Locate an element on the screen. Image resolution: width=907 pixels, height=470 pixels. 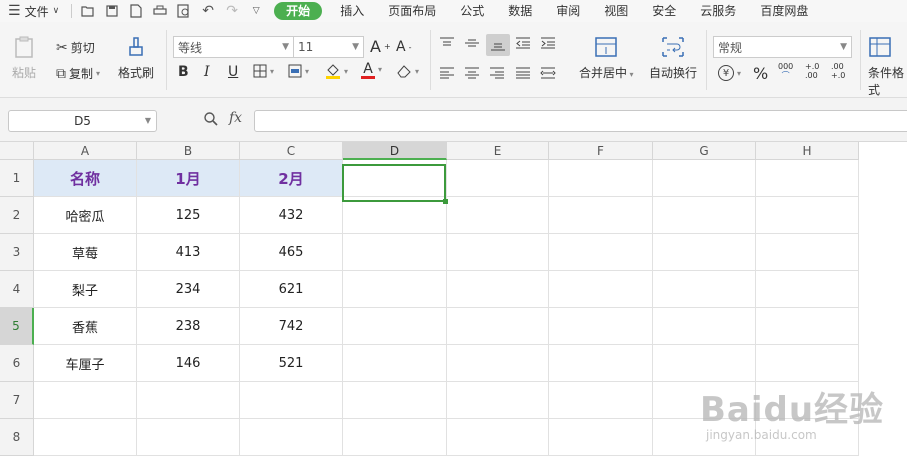
save-icon is located at coordinates (112, 11).